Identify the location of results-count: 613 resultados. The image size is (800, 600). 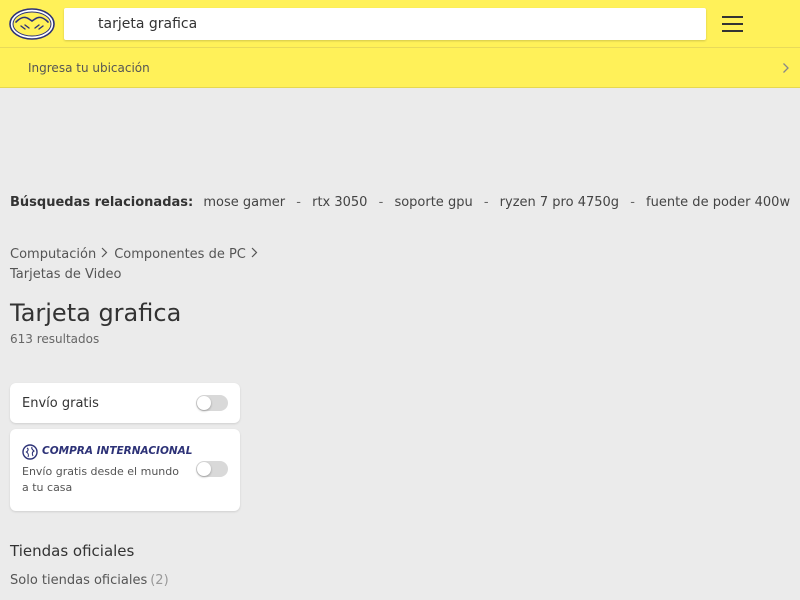
(55, 339).